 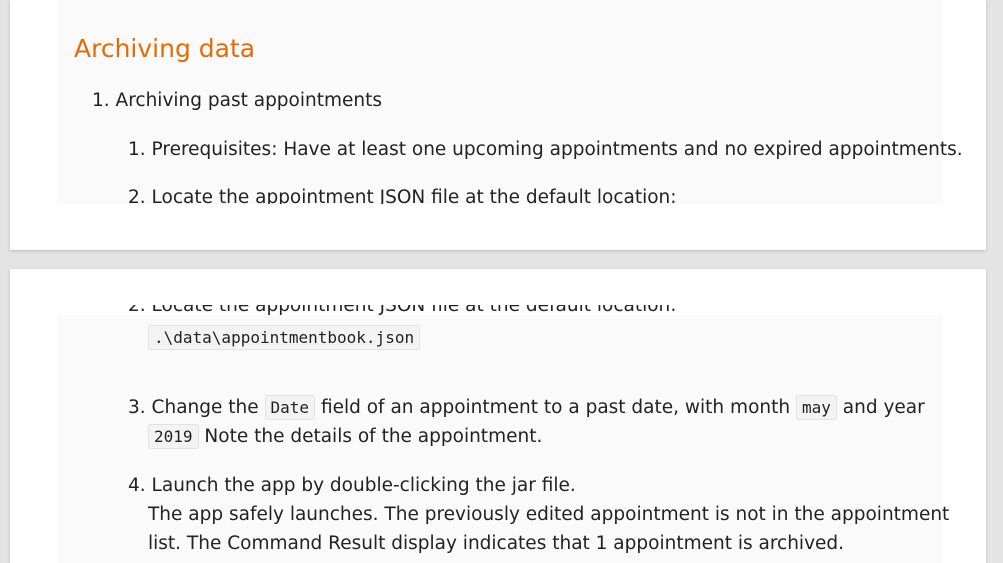 What do you see at coordinates (205, 407) in the screenshot?
I see `step-text: Change the` at bounding box center [205, 407].